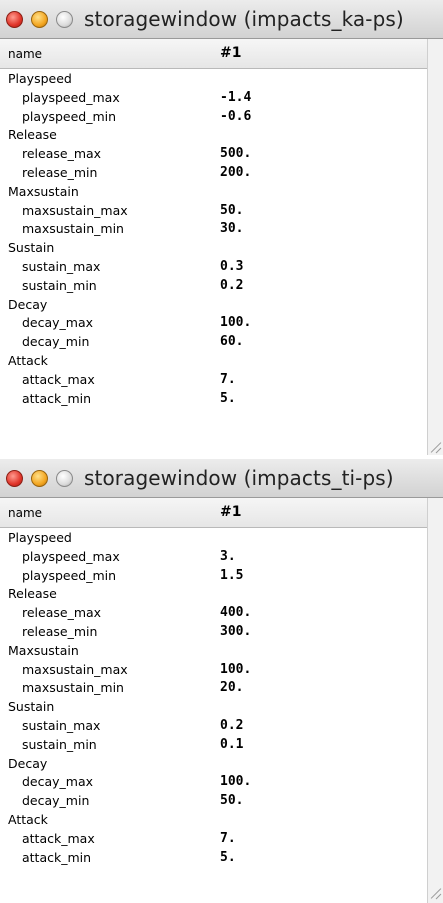 Image resolution: width=443 pixels, height=903 pixels. What do you see at coordinates (235, 613) in the screenshot?
I see `row-value: 400.` at bounding box center [235, 613].